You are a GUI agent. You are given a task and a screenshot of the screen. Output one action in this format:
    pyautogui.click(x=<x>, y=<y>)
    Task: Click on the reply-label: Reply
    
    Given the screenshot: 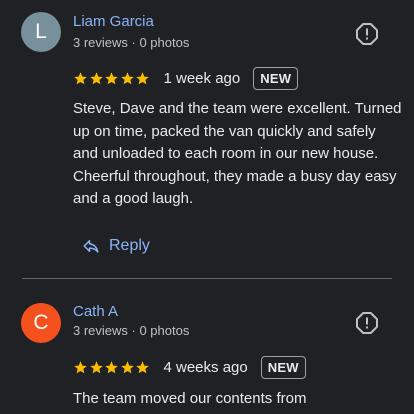 What is the action you would take?
    pyautogui.click(x=129, y=245)
    